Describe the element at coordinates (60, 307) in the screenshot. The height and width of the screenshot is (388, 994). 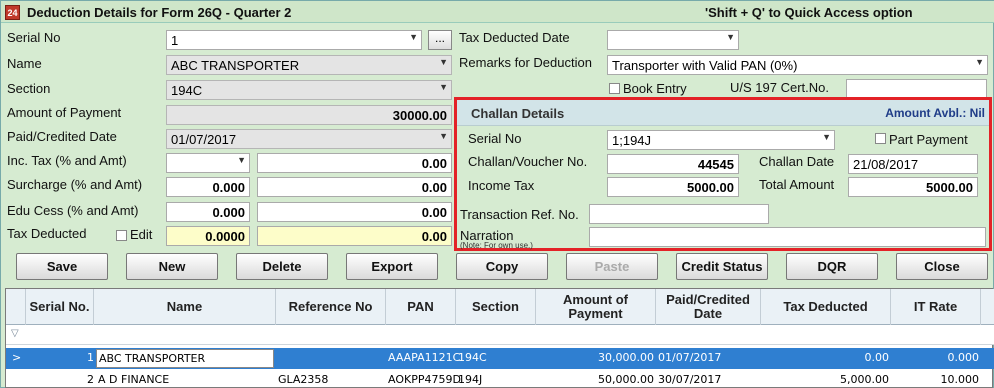
I see `col-serial-no: Serial No.` at that location.